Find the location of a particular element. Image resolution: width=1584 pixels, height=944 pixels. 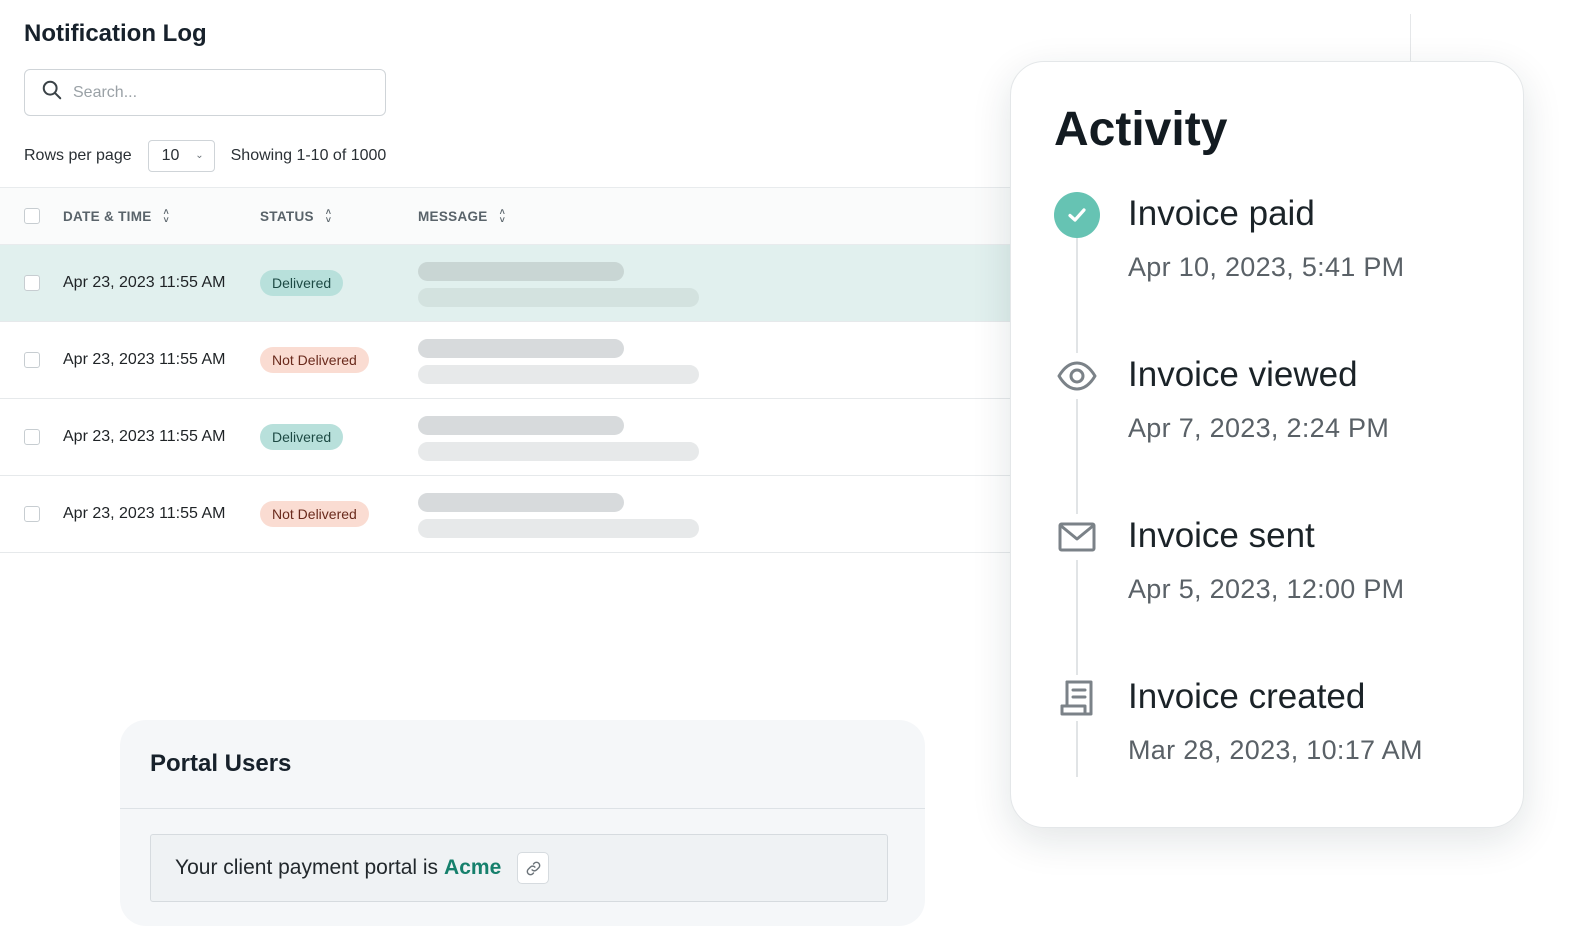

portal-name-link: Acme is located at coordinates (472, 868).